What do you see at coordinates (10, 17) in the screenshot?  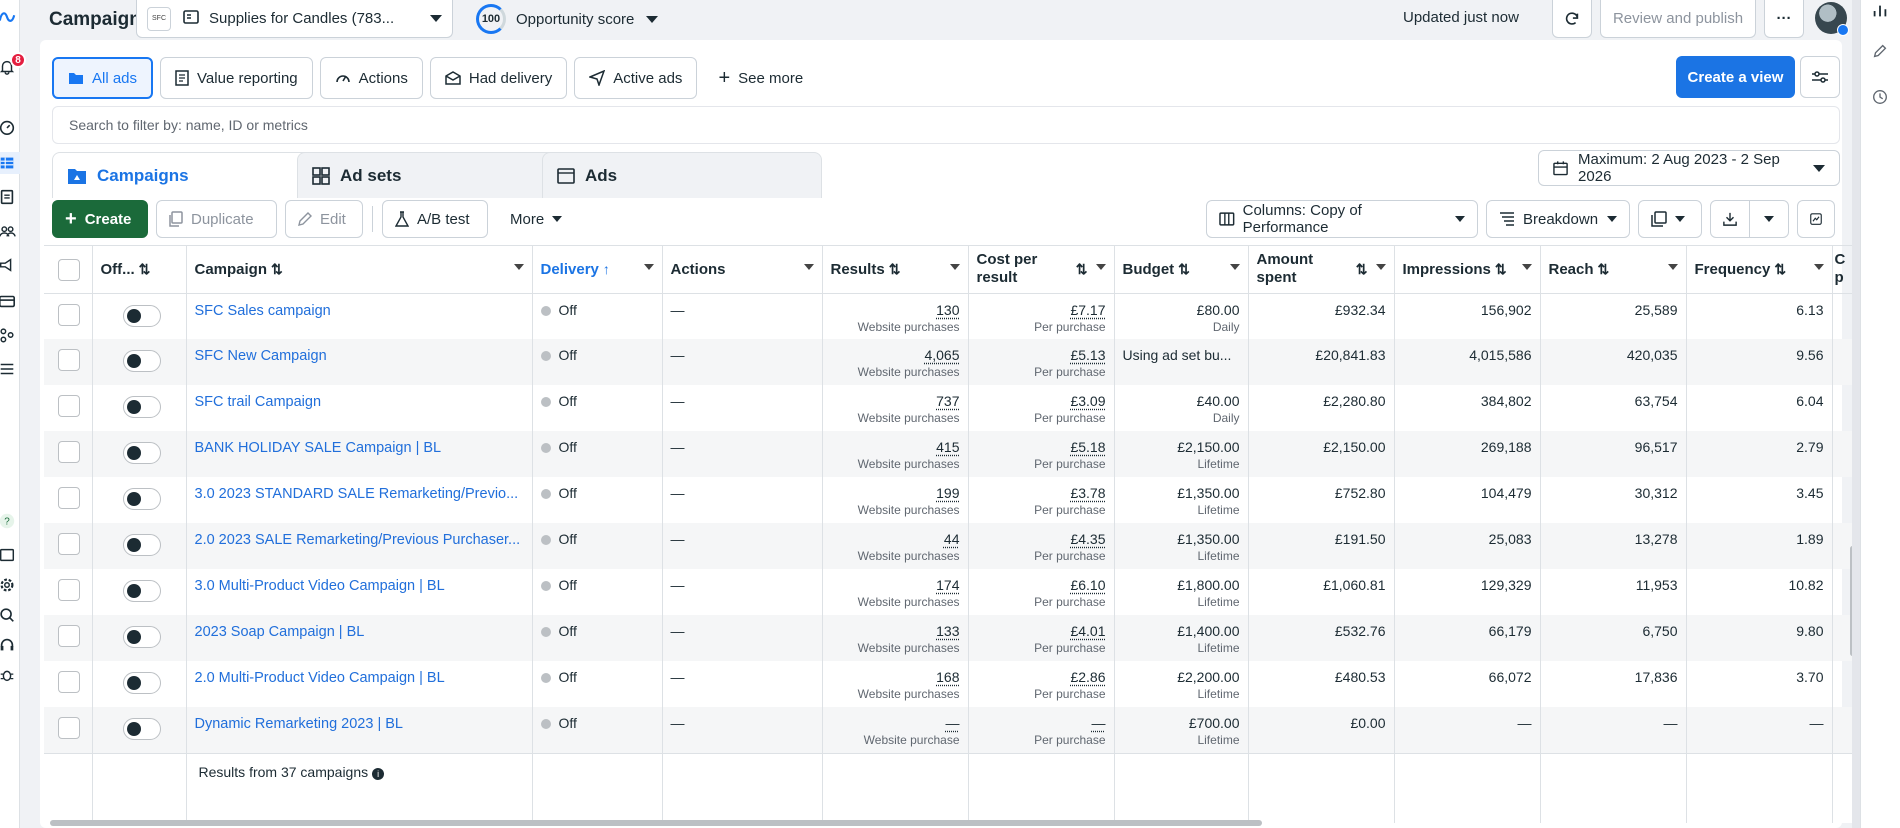 I see `meta-logo-icon` at bounding box center [10, 17].